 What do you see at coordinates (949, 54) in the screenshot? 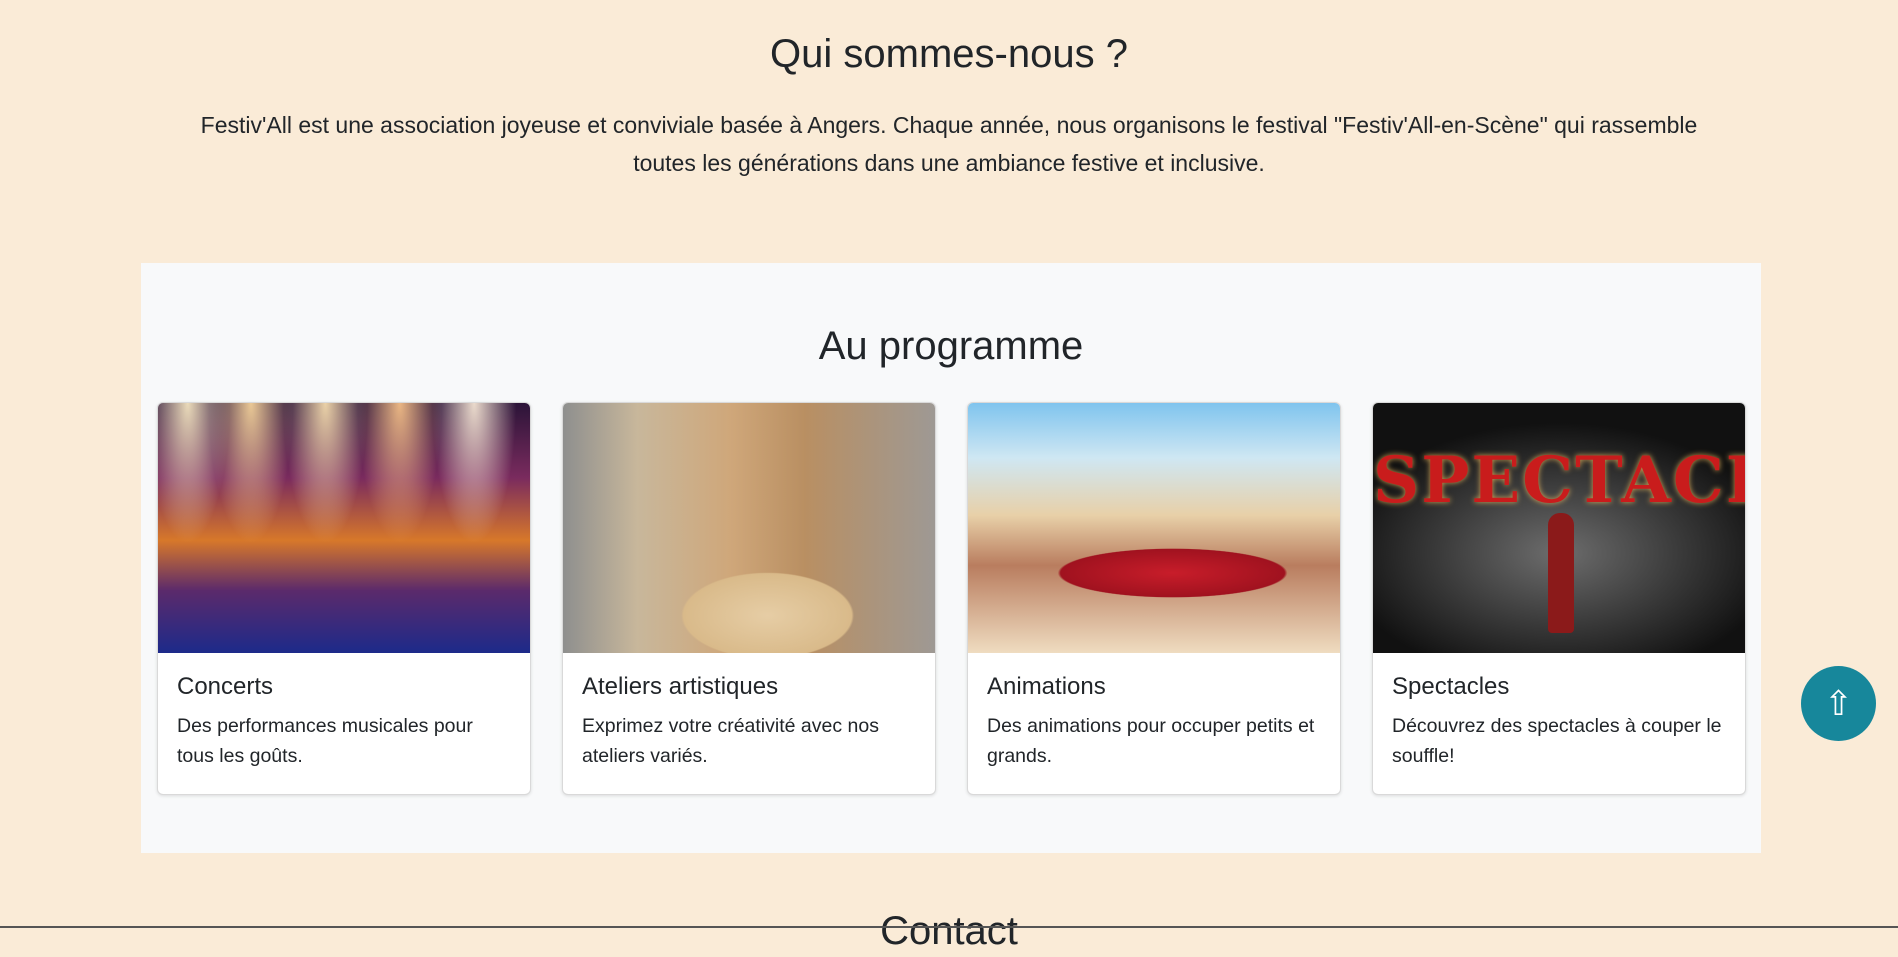
I see `about-title: Qui sommes-nous ?` at bounding box center [949, 54].